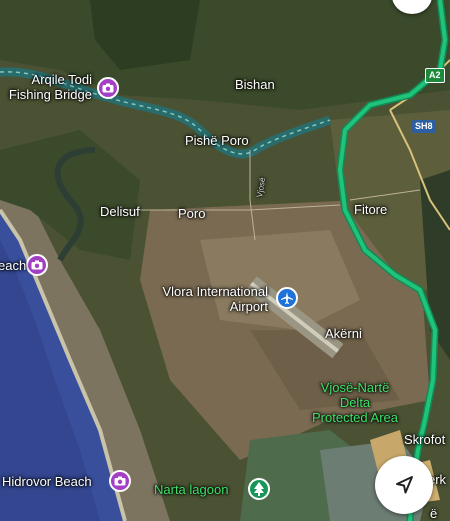 The image size is (450, 521). I want to click on airport-pin, so click(287, 298).